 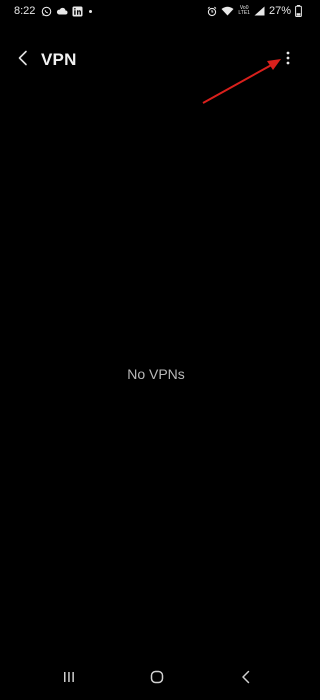 I want to click on app-bar: VPN, so click(x=156, y=60).